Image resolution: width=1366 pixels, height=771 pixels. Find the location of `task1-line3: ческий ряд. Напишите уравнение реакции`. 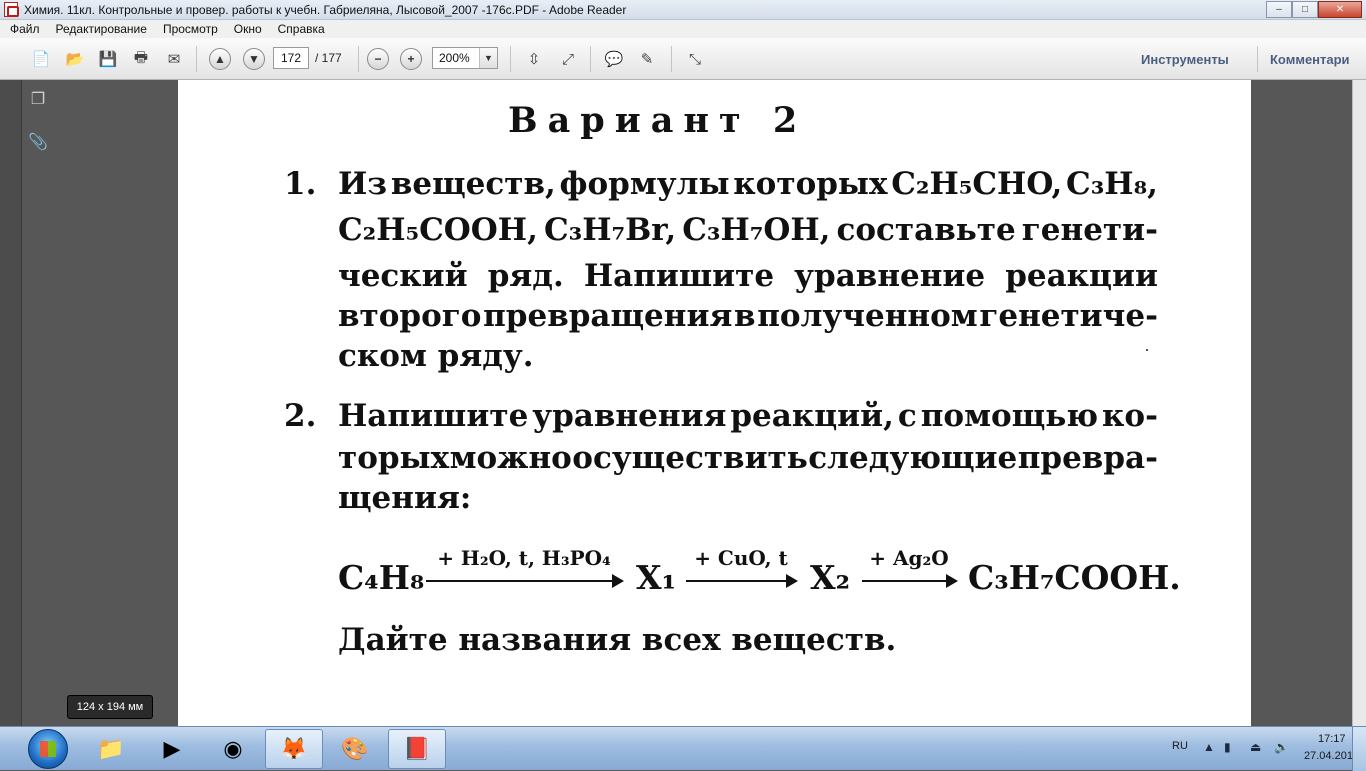

task1-line3: ческий ряд. Напишите уравнение реакции is located at coordinates (748, 276).